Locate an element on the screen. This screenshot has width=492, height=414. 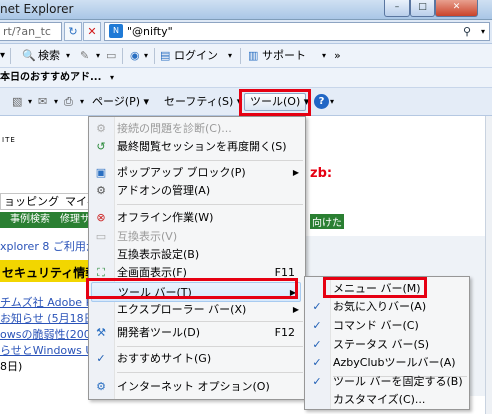
menu-item-explorer-bars: エクスプローラー バー(X) ▶ is located at coordinates (197, 310).